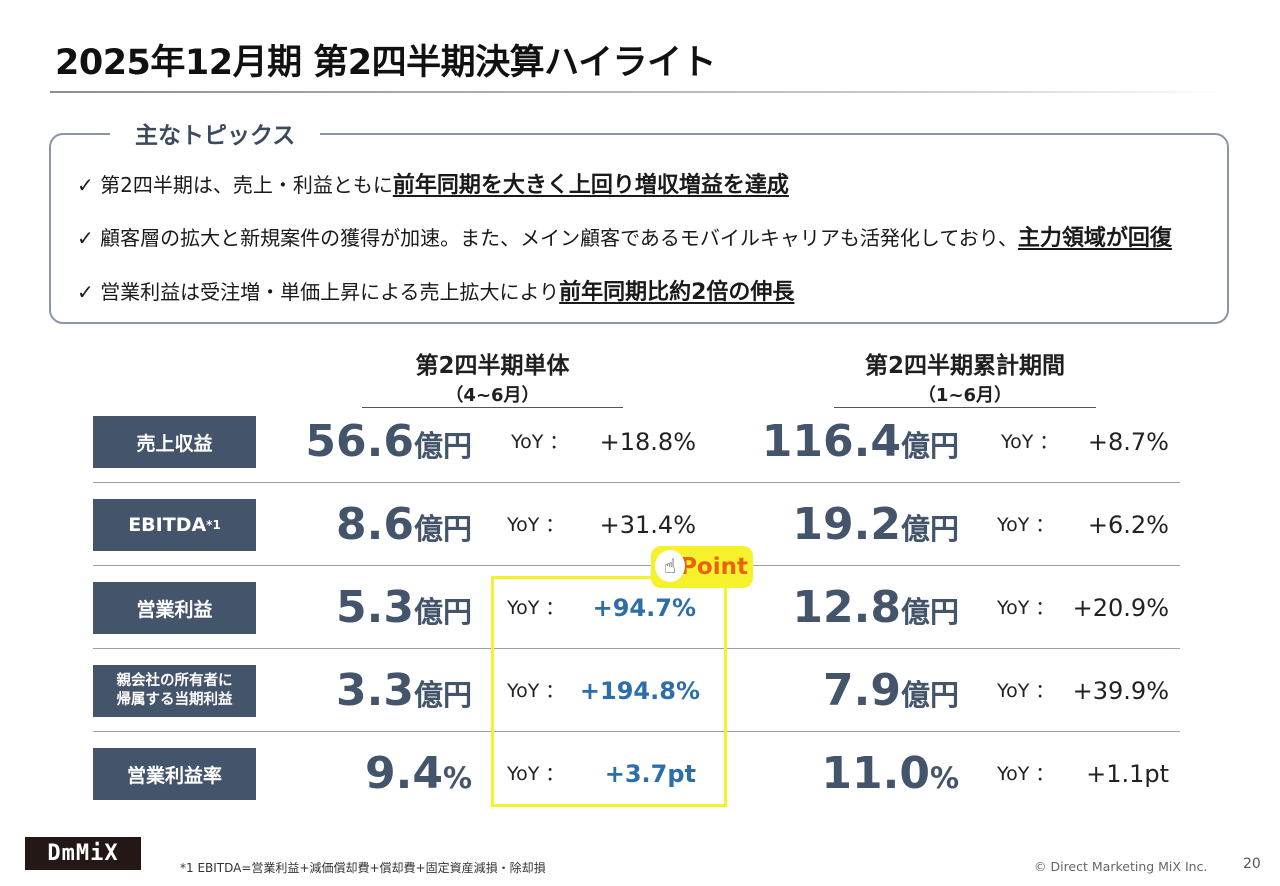 The height and width of the screenshot is (886, 1280). Describe the element at coordinates (647, 442) in the screenshot. I see `q2-yoy-value: +18.8%` at that location.